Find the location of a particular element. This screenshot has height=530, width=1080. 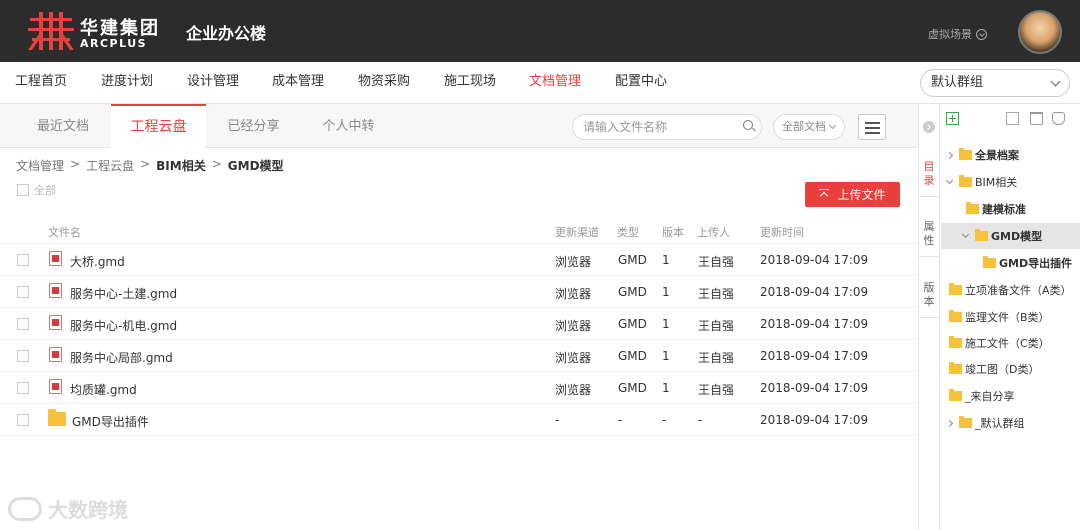

tree-node: GMD导出插件 is located at coordinates (1027, 263).